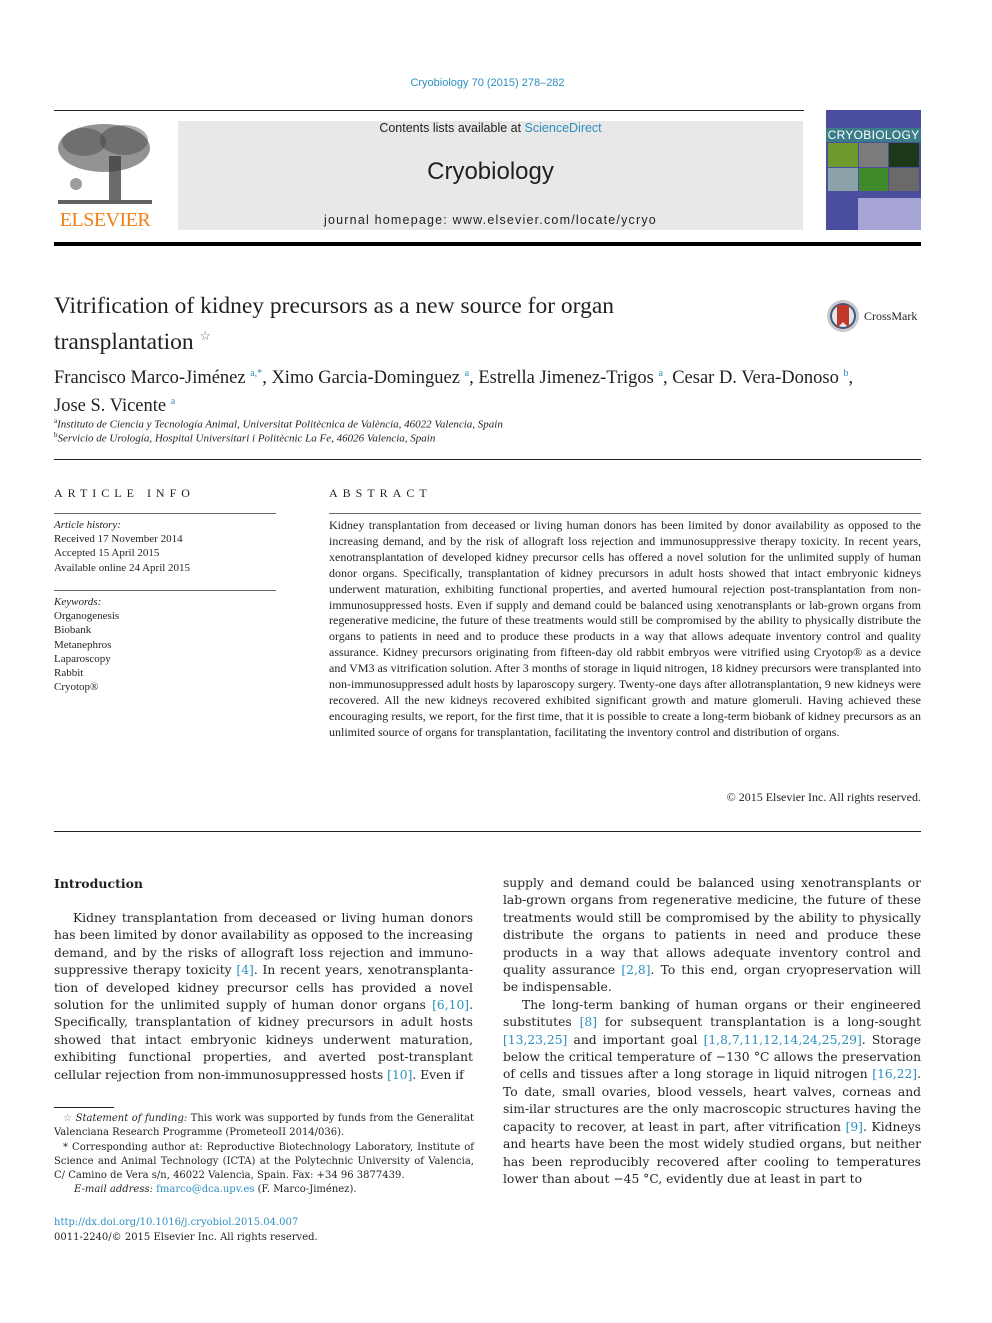 This screenshot has width=992, height=1323. Describe the element at coordinates (783, 1040) in the screenshot. I see `citation-link: [1,8,7,11,12,14,24,25,29]` at that location.